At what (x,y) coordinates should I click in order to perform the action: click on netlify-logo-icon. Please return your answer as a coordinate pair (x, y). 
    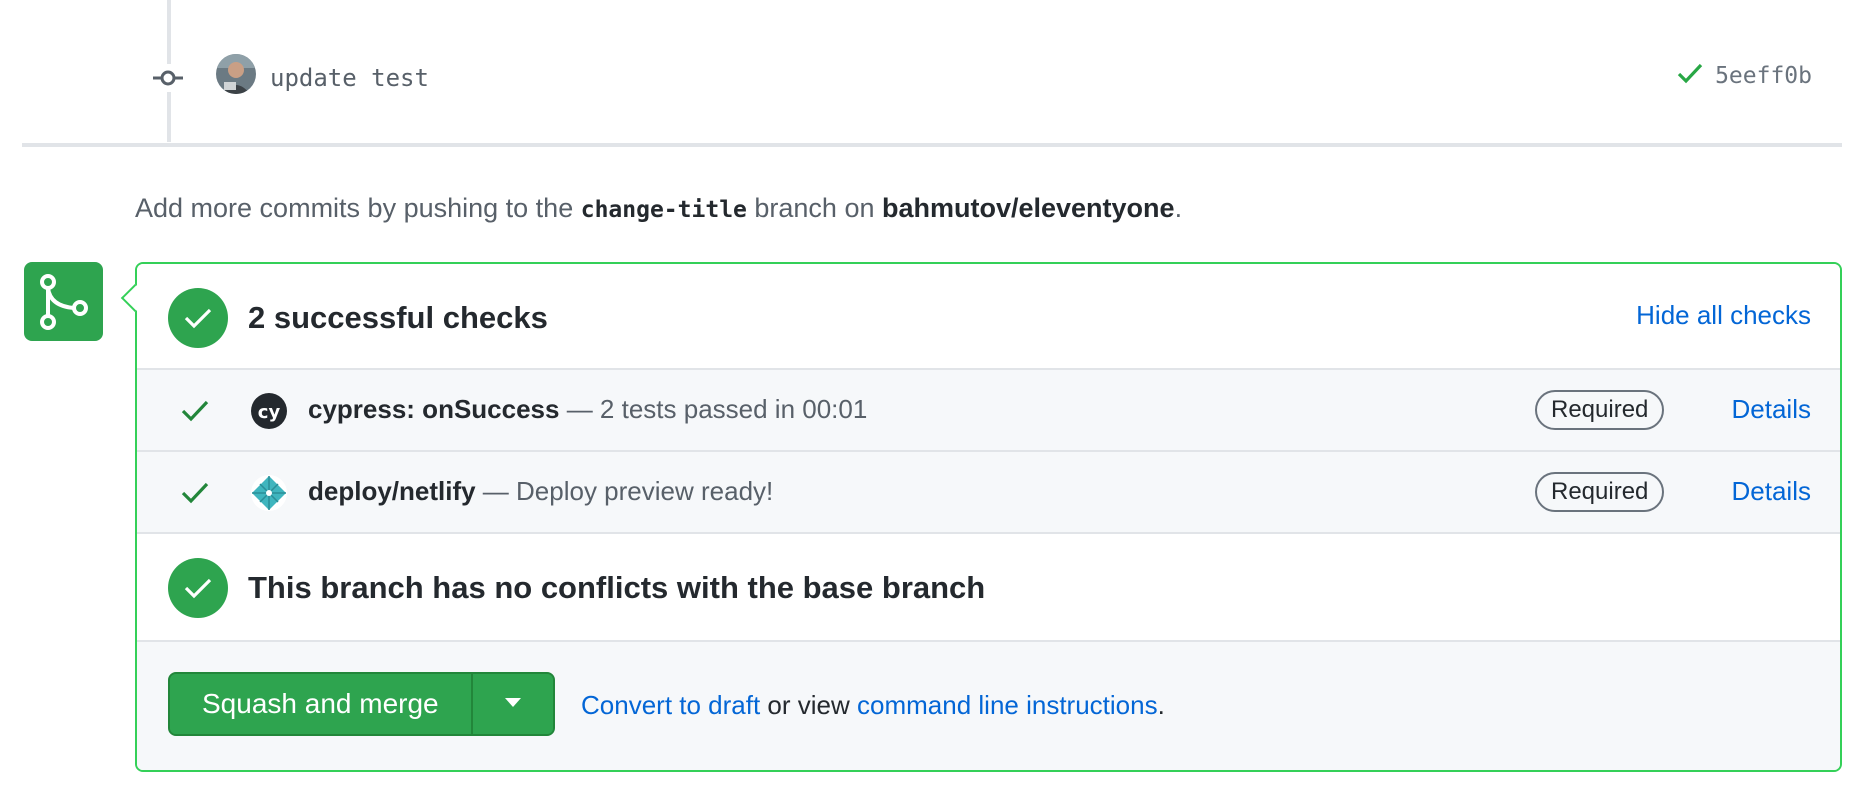
    Looking at the image, I should click on (269, 493).